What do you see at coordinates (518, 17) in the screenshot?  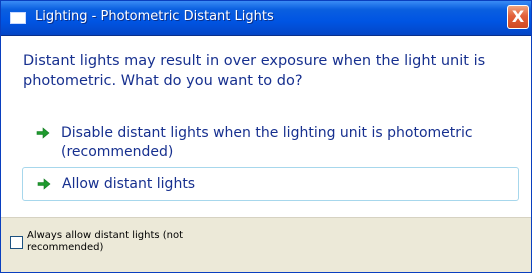 I see `close-button: X` at bounding box center [518, 17].